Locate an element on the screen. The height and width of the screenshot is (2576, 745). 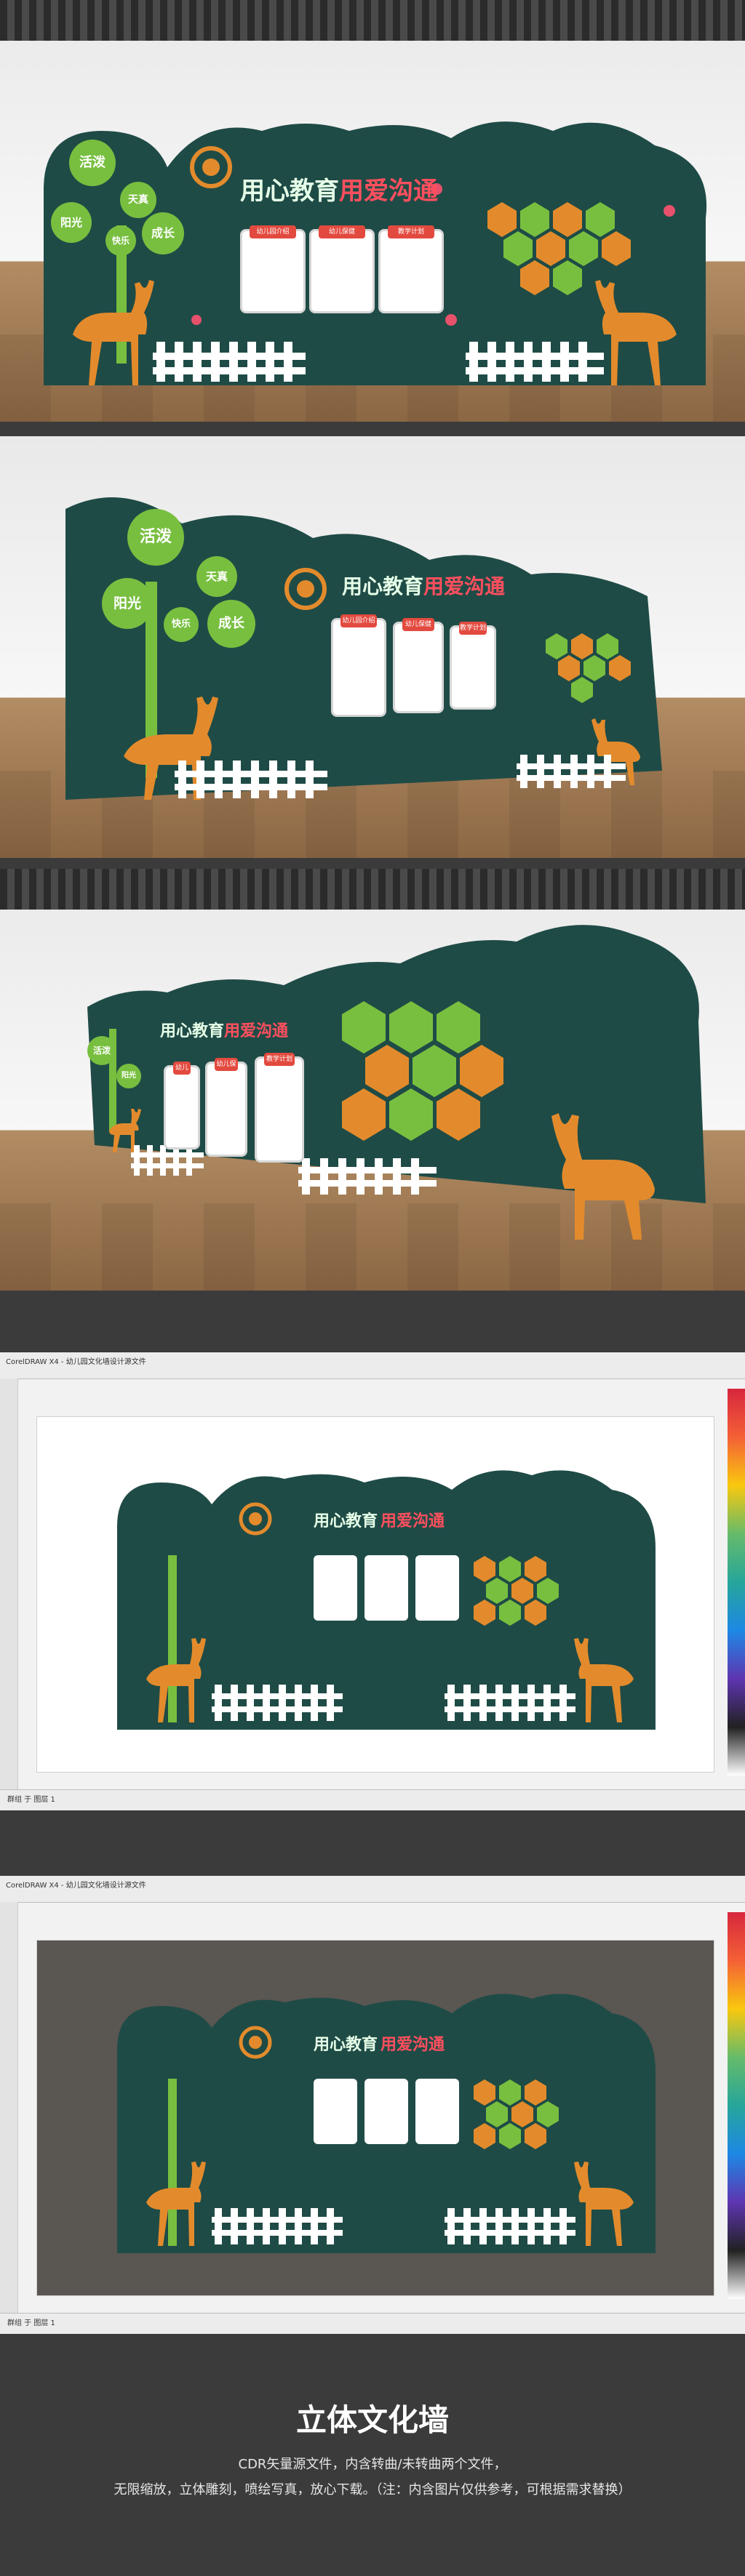
footer-line-1: CDR矢量源文件，内含转曲/未转曲两个文件， is located at coordinates (372, 2464).